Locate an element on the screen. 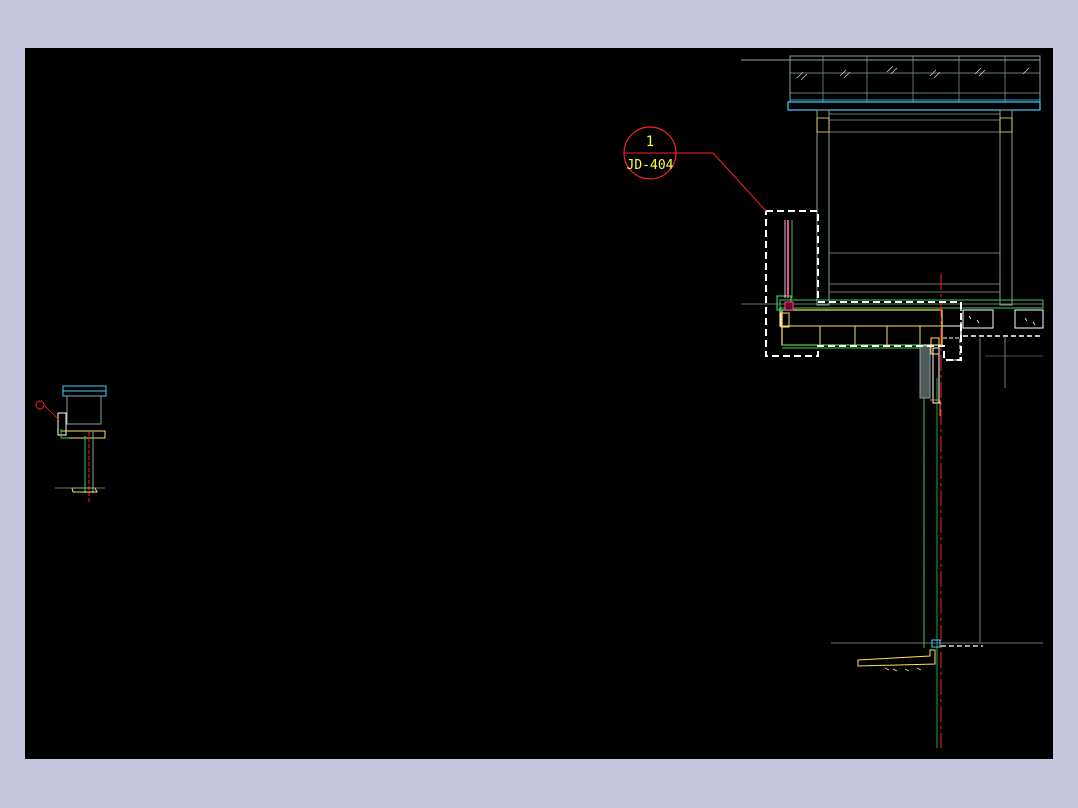 The image size is (1078, 808). upper-frame is located at coordinates (914, 207).